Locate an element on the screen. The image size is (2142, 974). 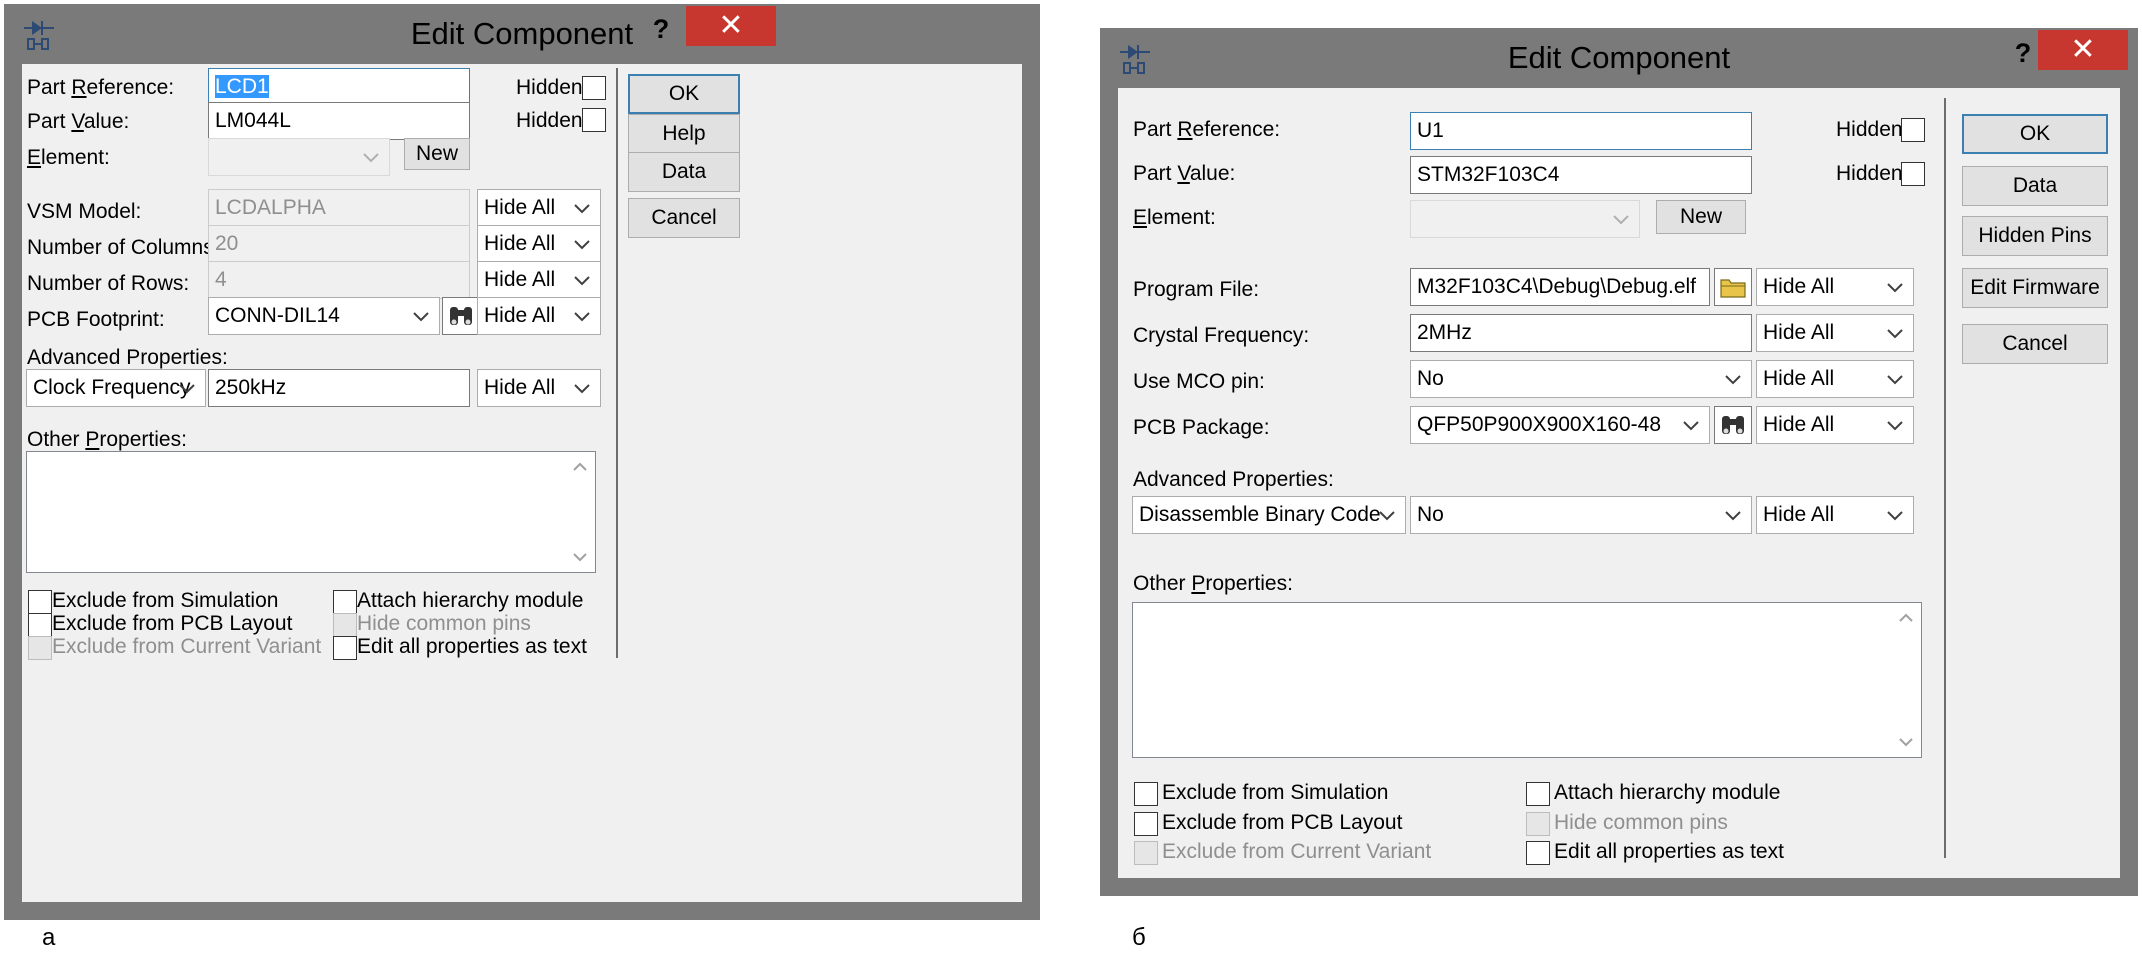
caption-b: б is located at coordinates (1139, 937).